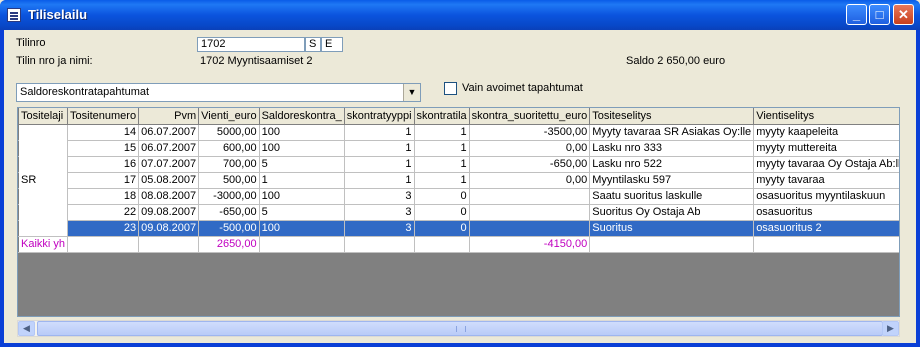  What do you see at coordinates (450, 88) in the screenshot?
I see `open-only-checkbox` at bounding box center [450, 88].